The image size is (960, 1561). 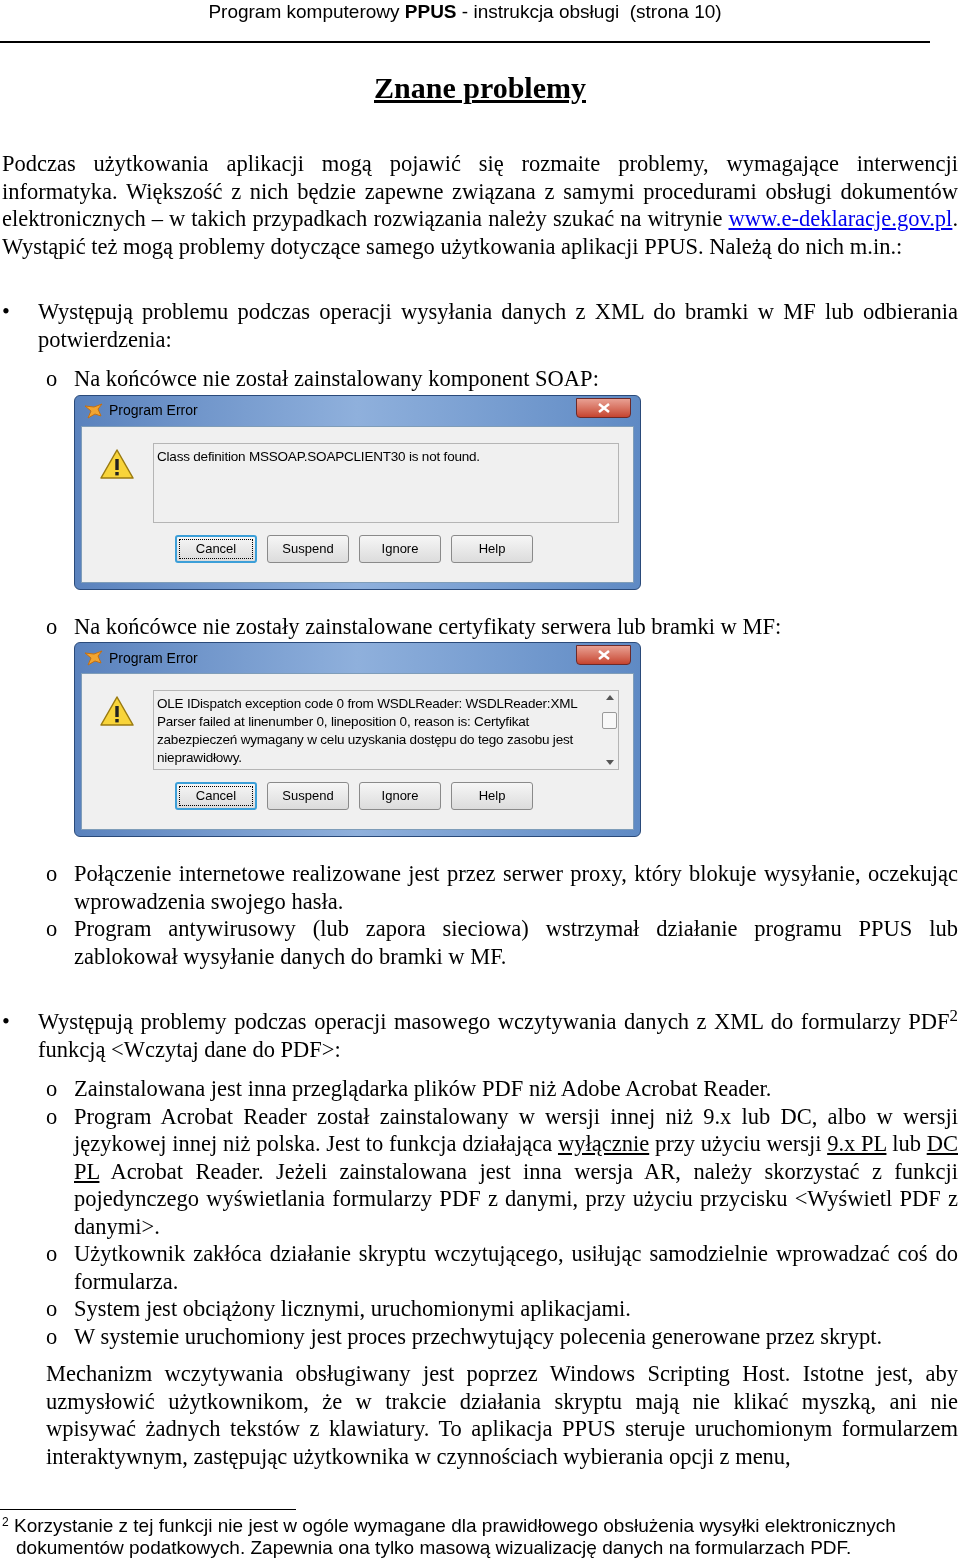 I want to click on closing-paragraph: Mechanizm wczytywania obsługiwany jest poprzez Windows Scripting Host. Istotne jest, aby uzmysłowić użytkownikom, że w trakcie działania skryptu mają nie klikać myszką, ani nie wpisywać żadnych tekstów z klawiatury. To aplikacja PPUS steruje uruchomionym formularzem interaktywnym, zastępując użytkownika w czynnościach wybierania opcji z menu,, so click(x=502, y=1415).